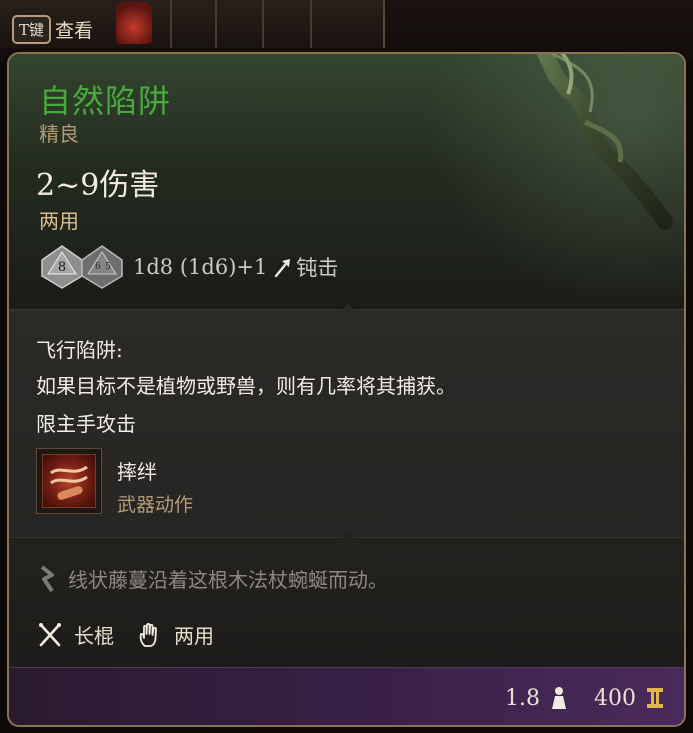 The width and height of the screenshot is (693, 733). I want to click on svg-text: 5, so click(108, 267).